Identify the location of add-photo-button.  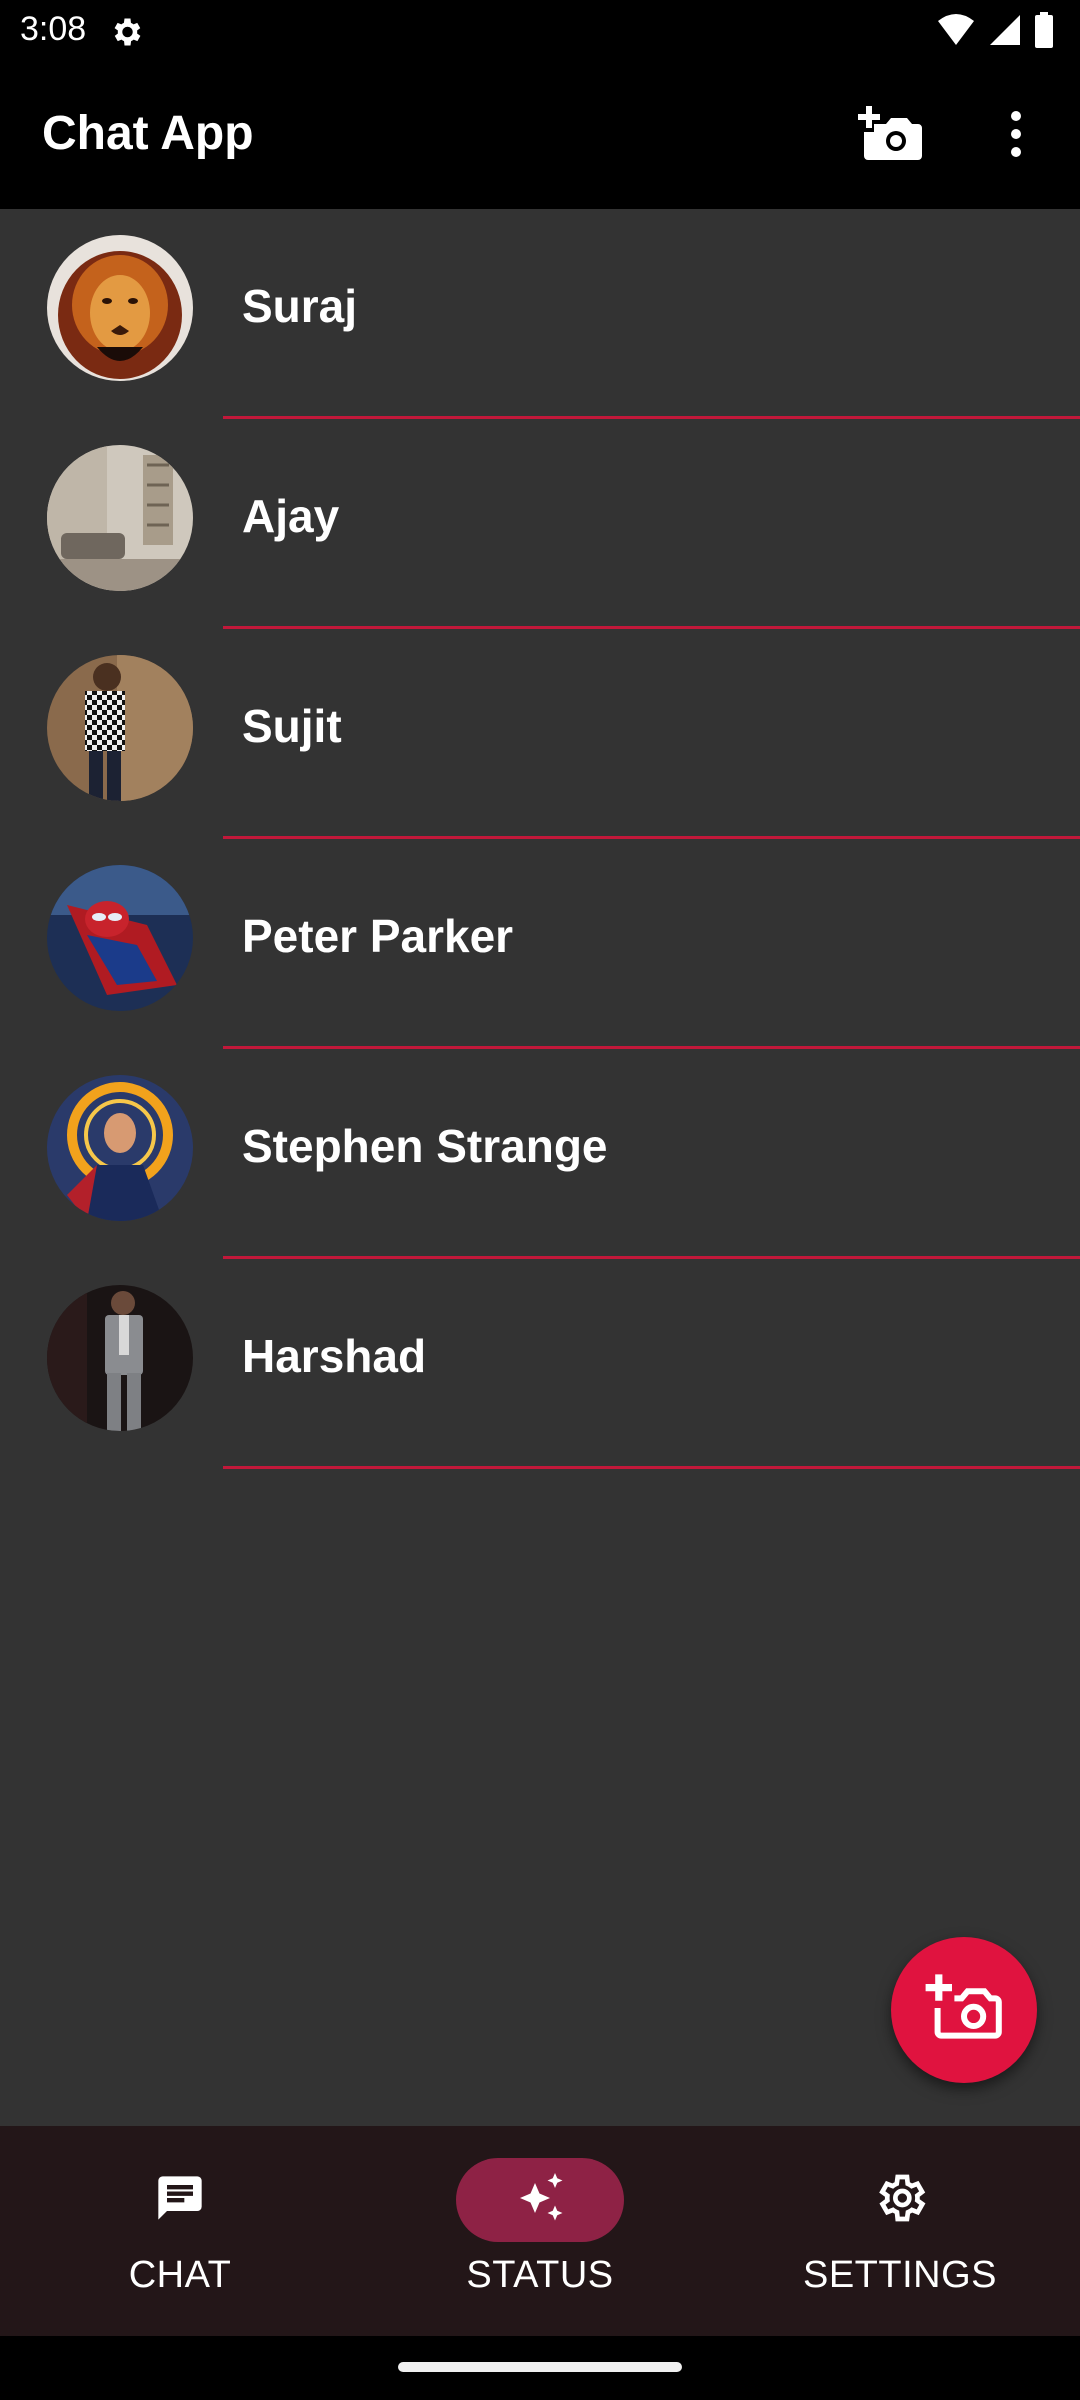
(890, 136).